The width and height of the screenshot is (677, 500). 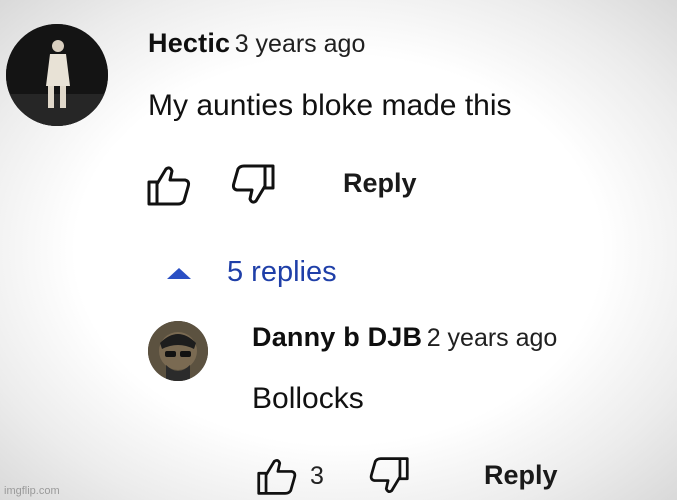 I want to click on reply-avatar, so click(x=178, y=351).